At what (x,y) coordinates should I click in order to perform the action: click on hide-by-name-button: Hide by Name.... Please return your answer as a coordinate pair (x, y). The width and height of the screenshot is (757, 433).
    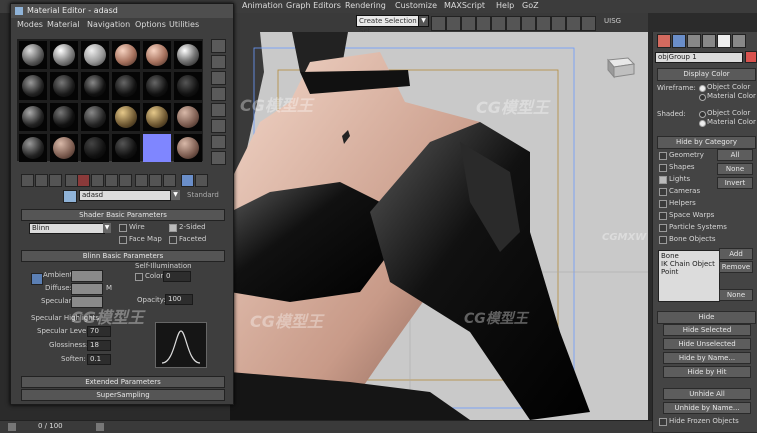
    Looking at the image, I should click on (707, 358).